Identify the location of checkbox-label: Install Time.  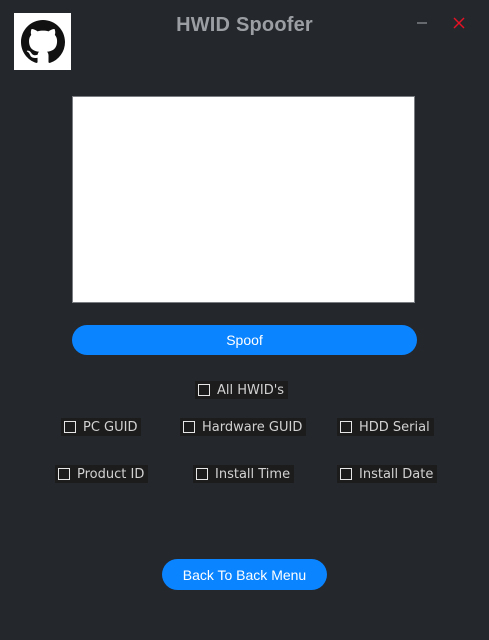
(253, 474).